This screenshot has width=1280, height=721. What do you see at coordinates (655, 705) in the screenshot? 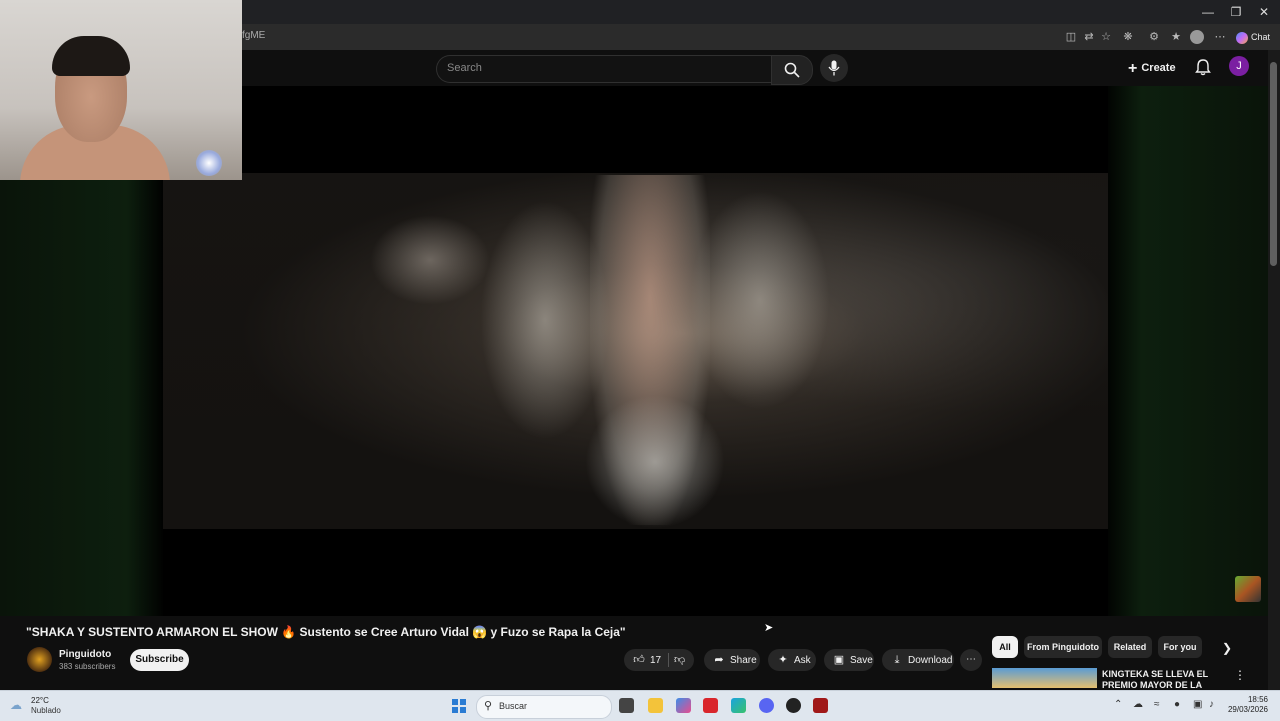
I see `file-explorer-icon` at bounding box center [655, 705].